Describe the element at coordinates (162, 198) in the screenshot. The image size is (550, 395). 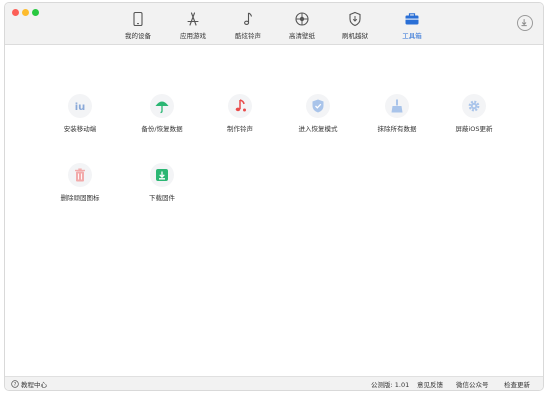
I see `tool-download-firmware-label: 下载固件` at that location.